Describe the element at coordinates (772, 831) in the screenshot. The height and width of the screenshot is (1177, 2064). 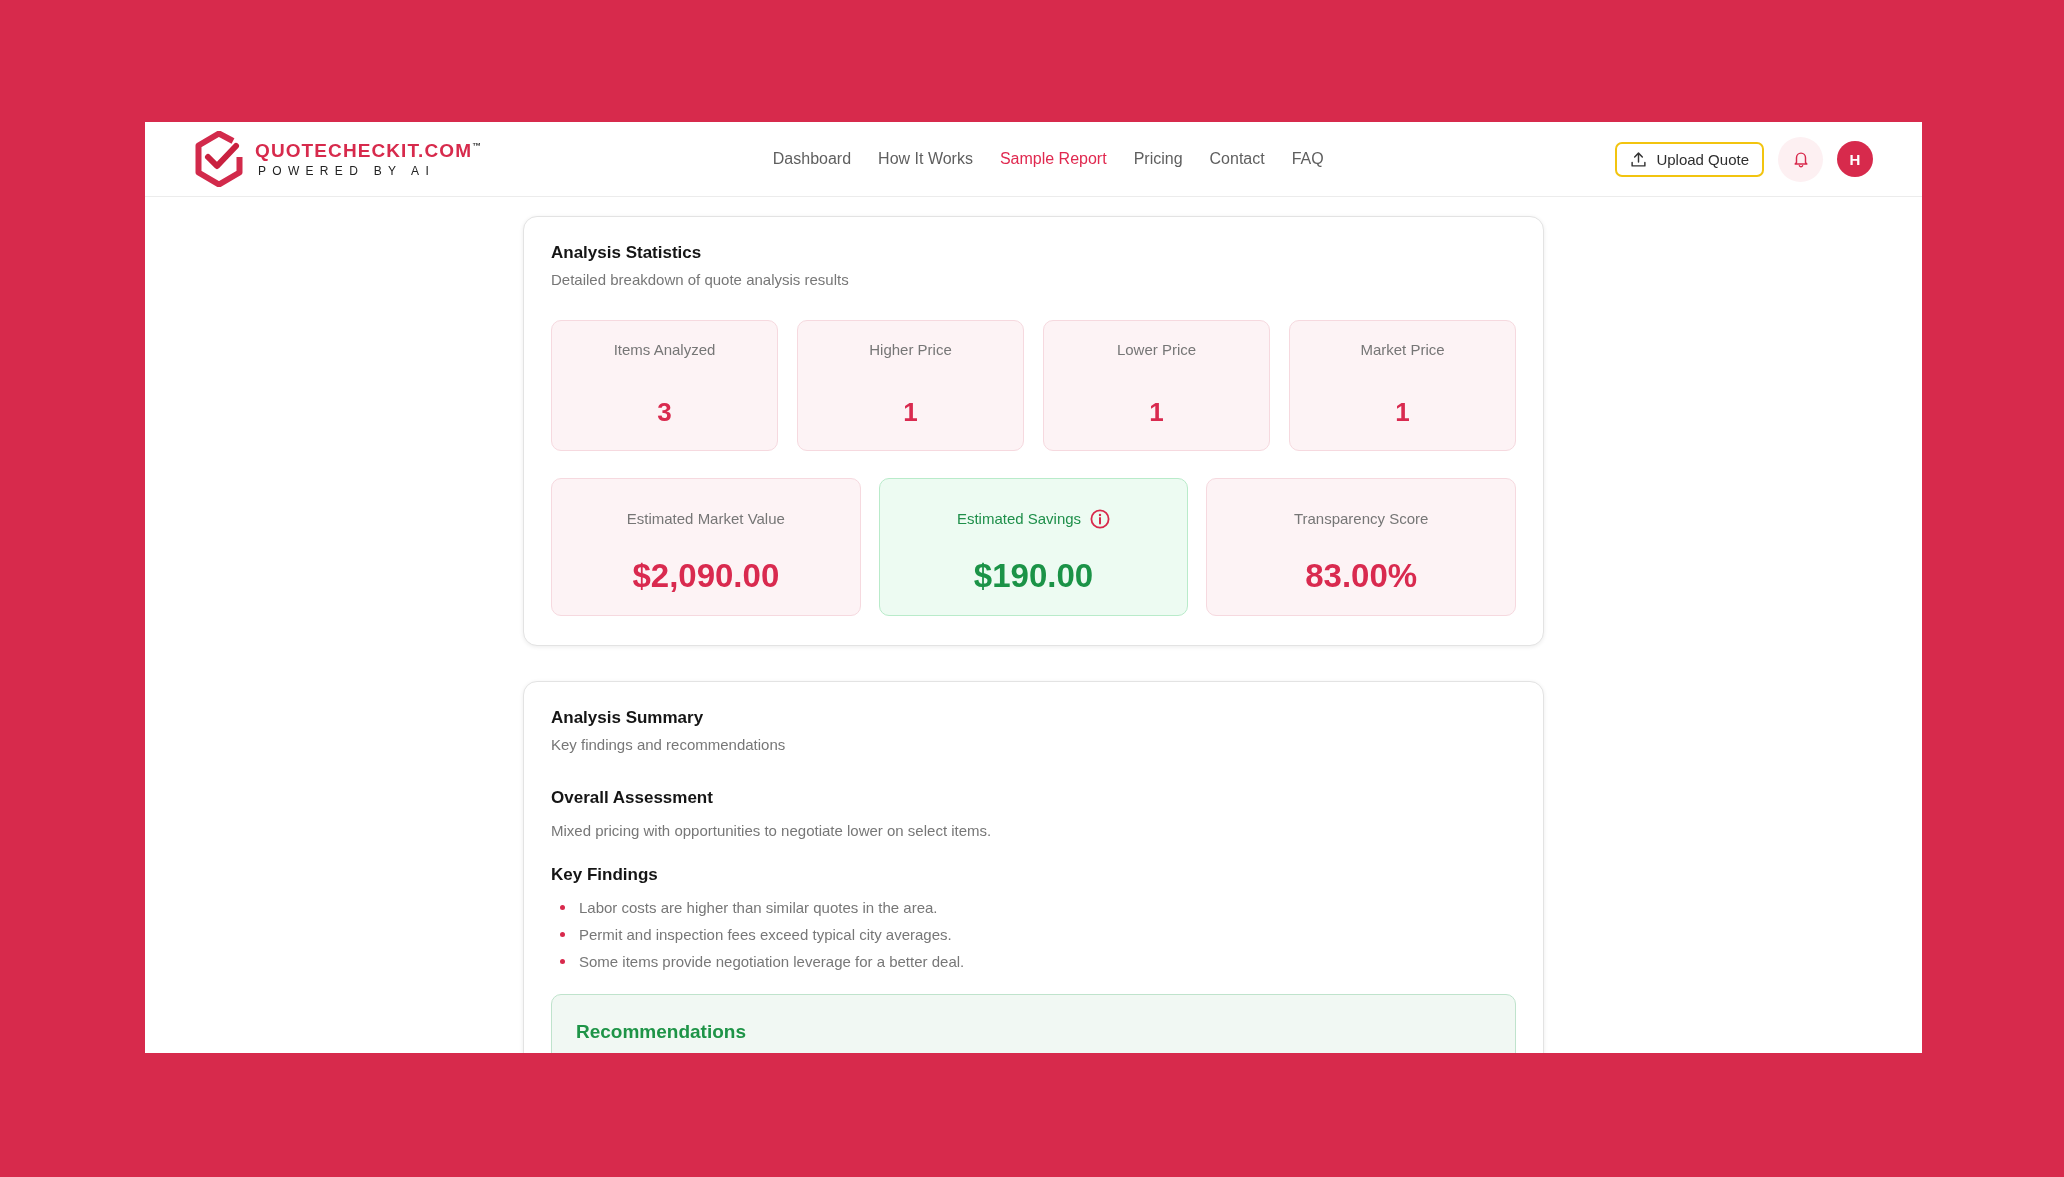
I see `assessment-text: Mixed pricing with opportunities to negotiate lower on select items.` at that location.